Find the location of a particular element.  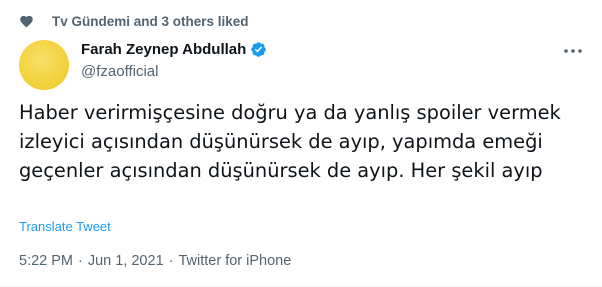

verified-badge-icon is located at coordinates (258, 49).